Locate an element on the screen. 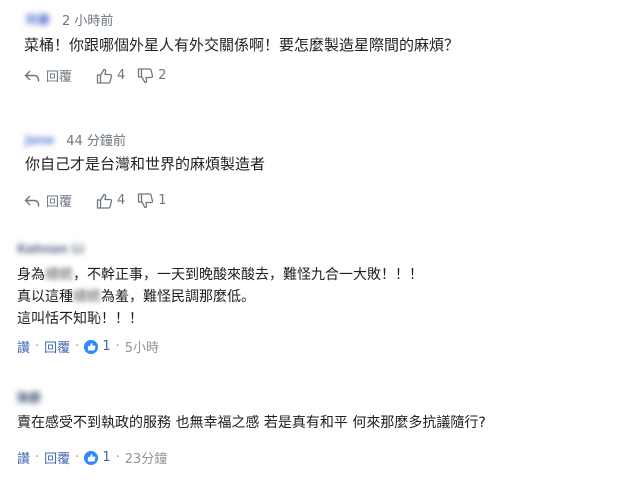  comment-line: 真以這種總統為羞，難怪民調那麼低。 is located at coordinates (220, 297).